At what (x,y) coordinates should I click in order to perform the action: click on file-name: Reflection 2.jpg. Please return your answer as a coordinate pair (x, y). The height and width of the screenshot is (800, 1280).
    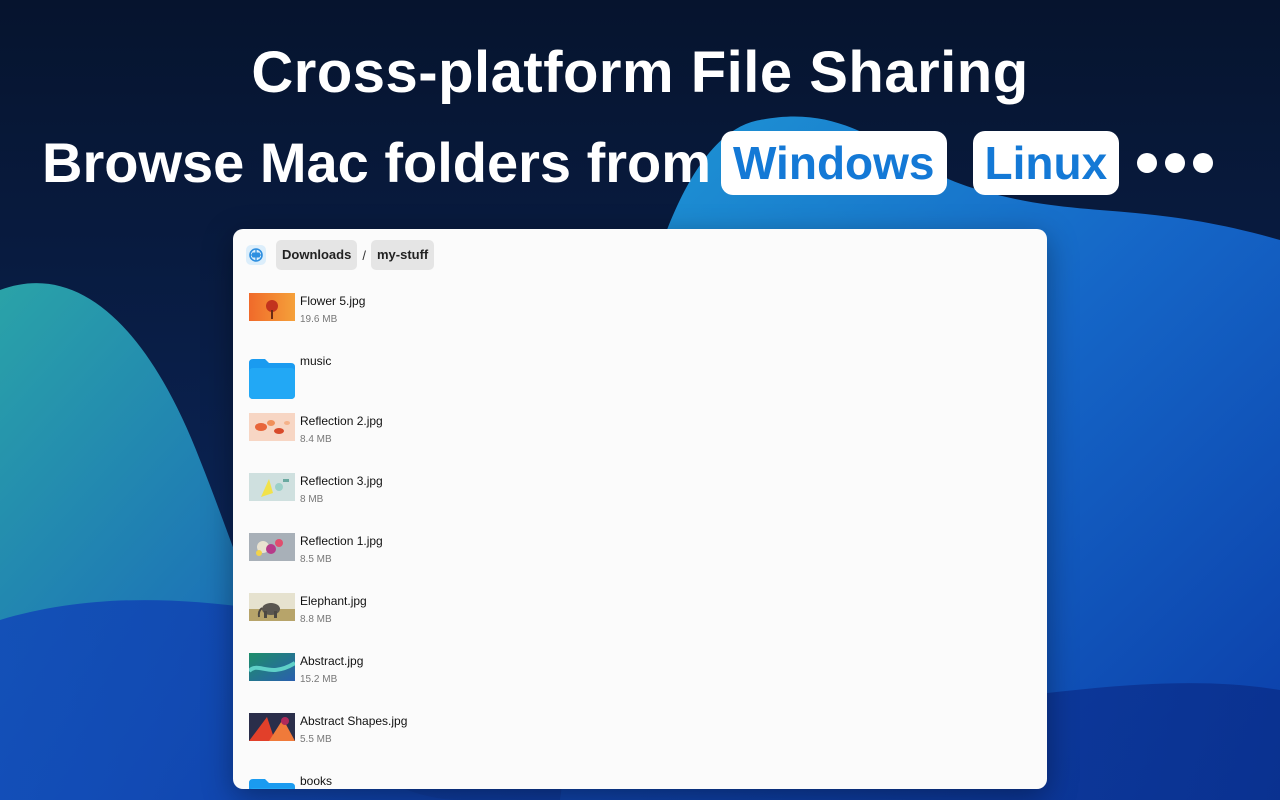
    Looking at the image, I should click on (341, 421).